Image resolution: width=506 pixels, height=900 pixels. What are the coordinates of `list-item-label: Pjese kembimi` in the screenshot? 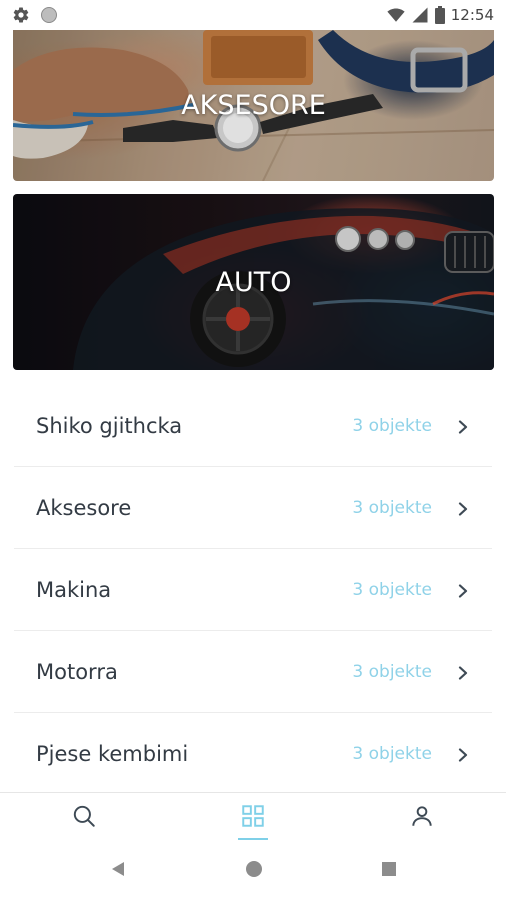 It's located at (112, 754).